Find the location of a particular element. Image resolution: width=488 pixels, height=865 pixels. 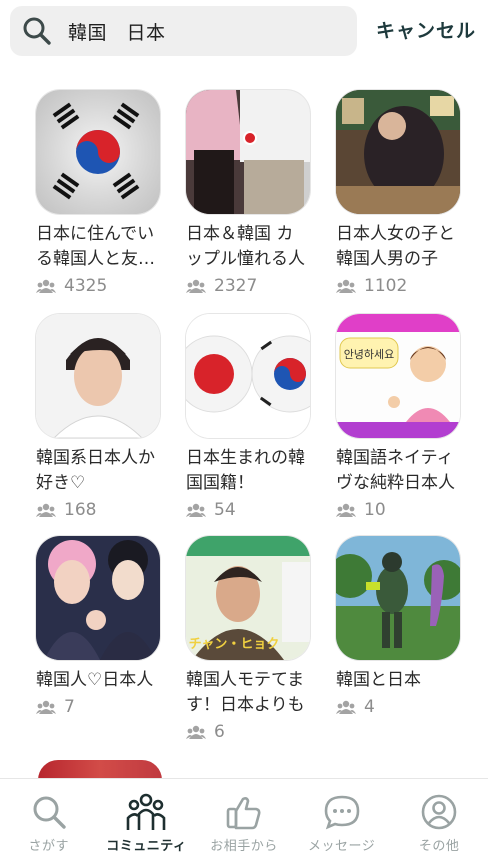

member-count: 54 is located at coordinates (251, 510).